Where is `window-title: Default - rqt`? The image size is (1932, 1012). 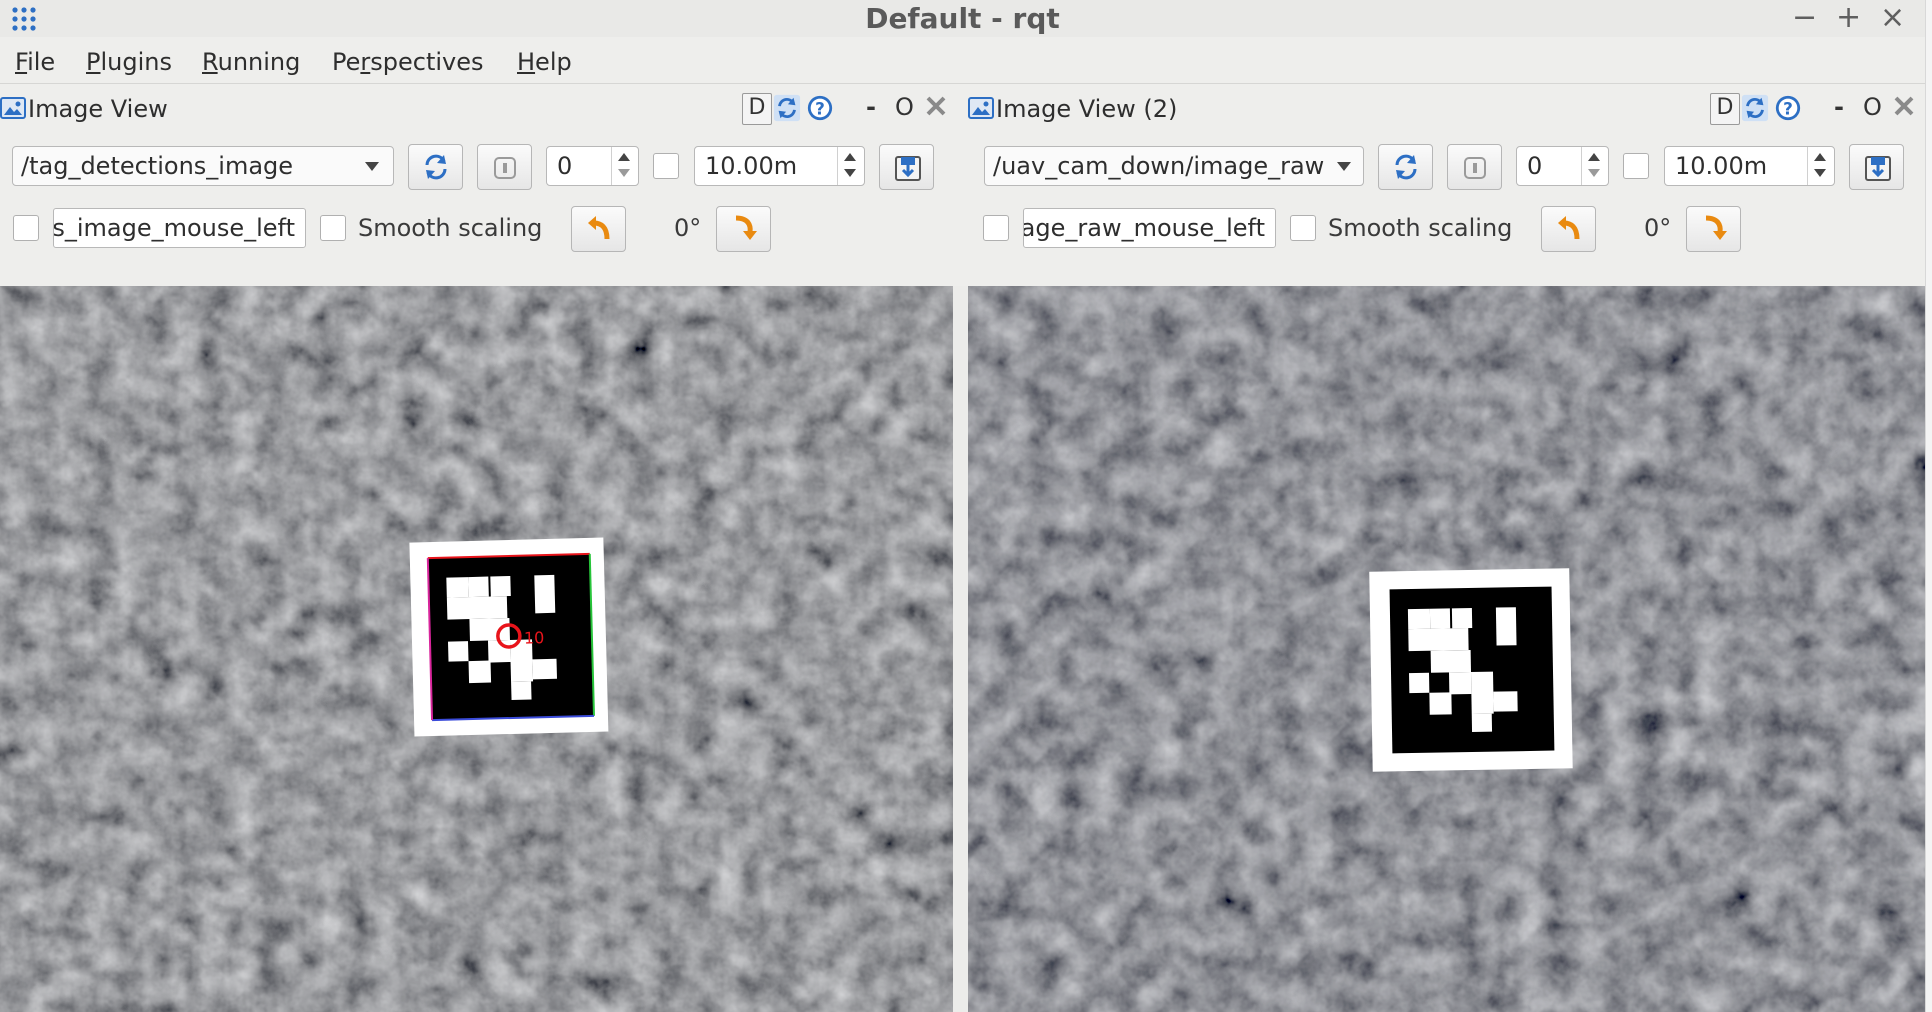 window-title: Default - rqt is located at coordinates (962, 18).